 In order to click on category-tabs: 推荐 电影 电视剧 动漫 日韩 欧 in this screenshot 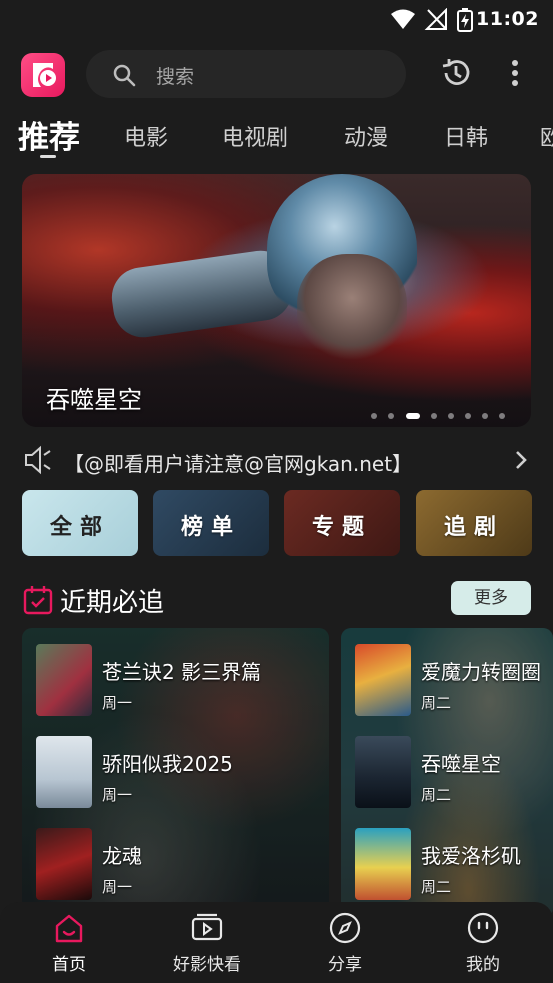, I will do `click(276, 136)`.